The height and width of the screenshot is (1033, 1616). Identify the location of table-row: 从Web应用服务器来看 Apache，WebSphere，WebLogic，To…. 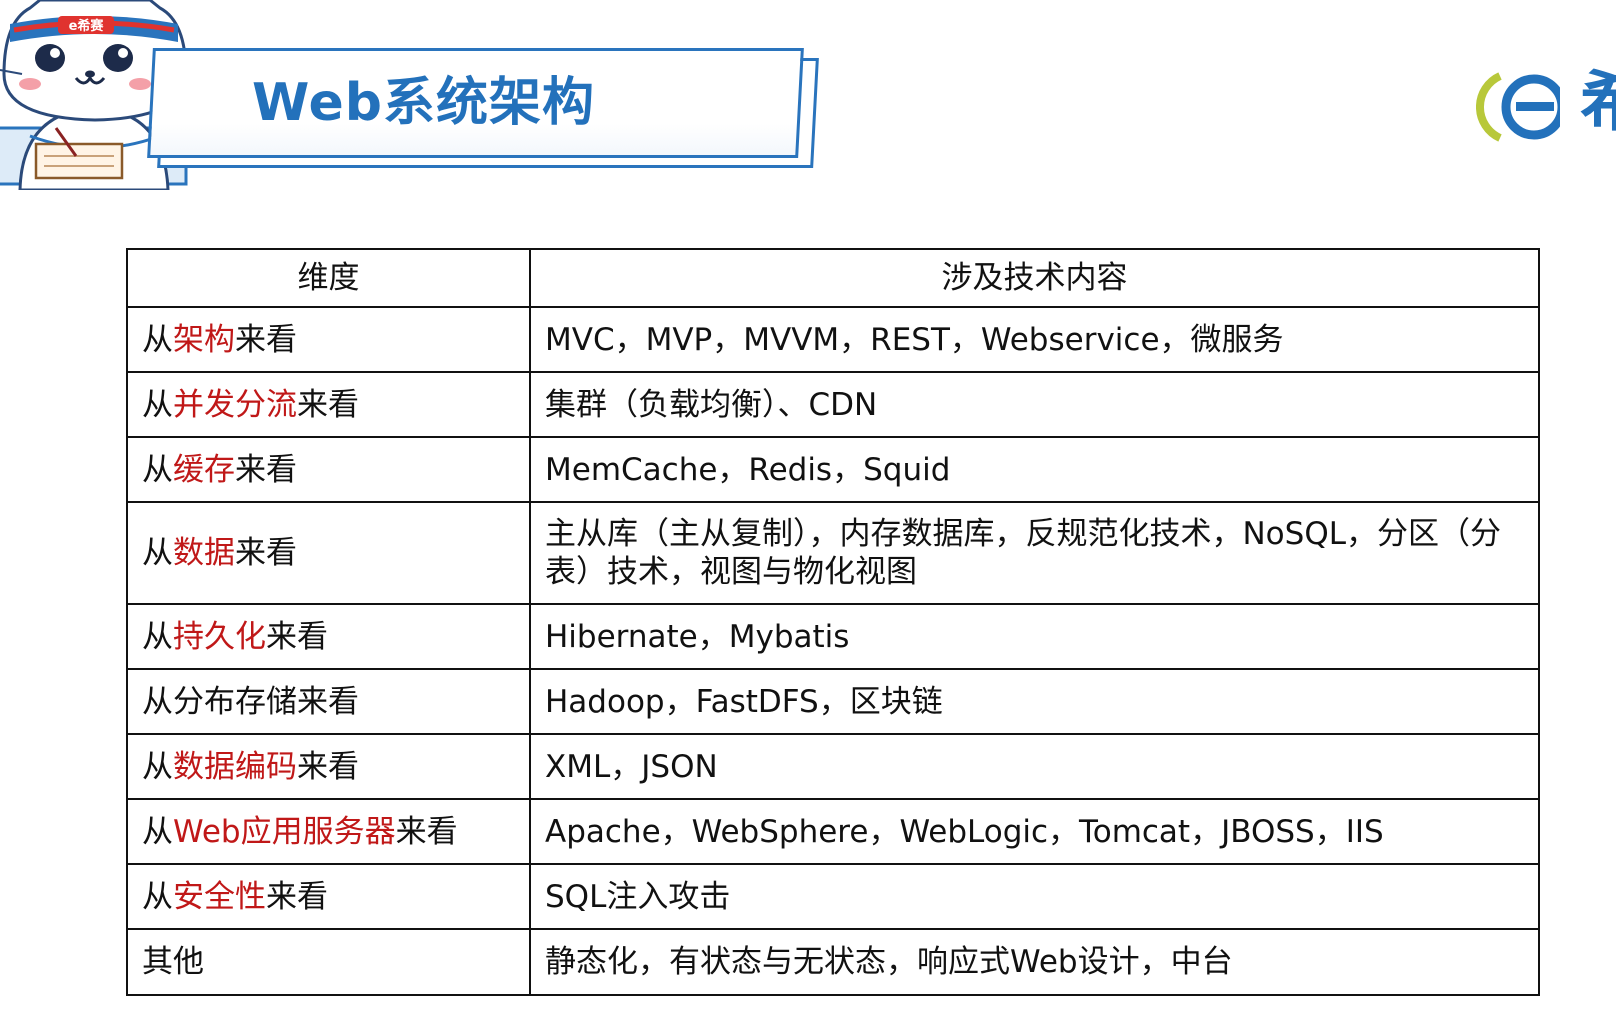
(833, 831).